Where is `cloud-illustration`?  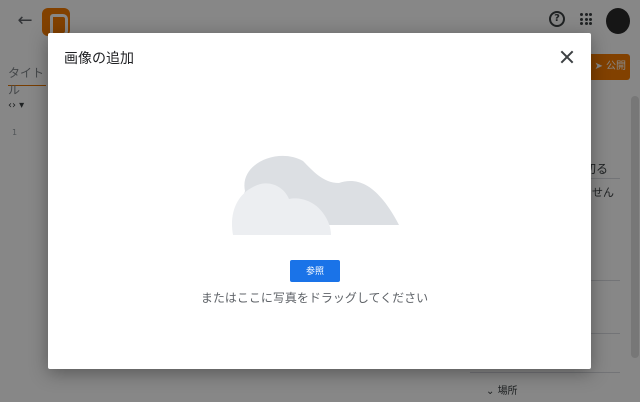
cloud-illustration is located at coordinates (315, 195).